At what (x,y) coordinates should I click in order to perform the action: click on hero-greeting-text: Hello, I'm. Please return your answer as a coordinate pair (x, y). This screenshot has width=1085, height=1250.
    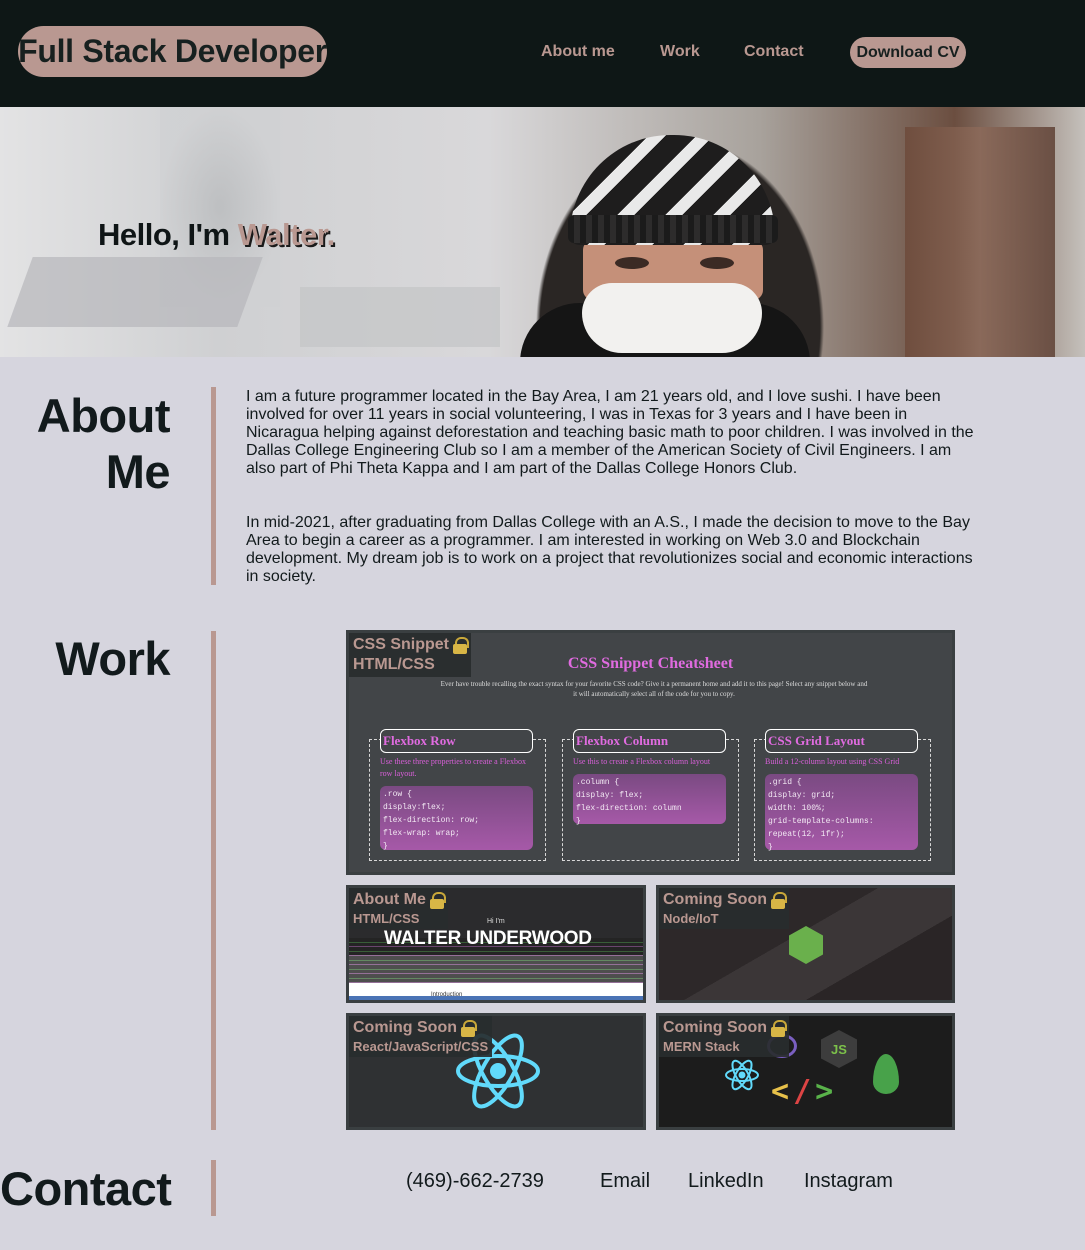
    Looking at the image, I should click on (168, 234).